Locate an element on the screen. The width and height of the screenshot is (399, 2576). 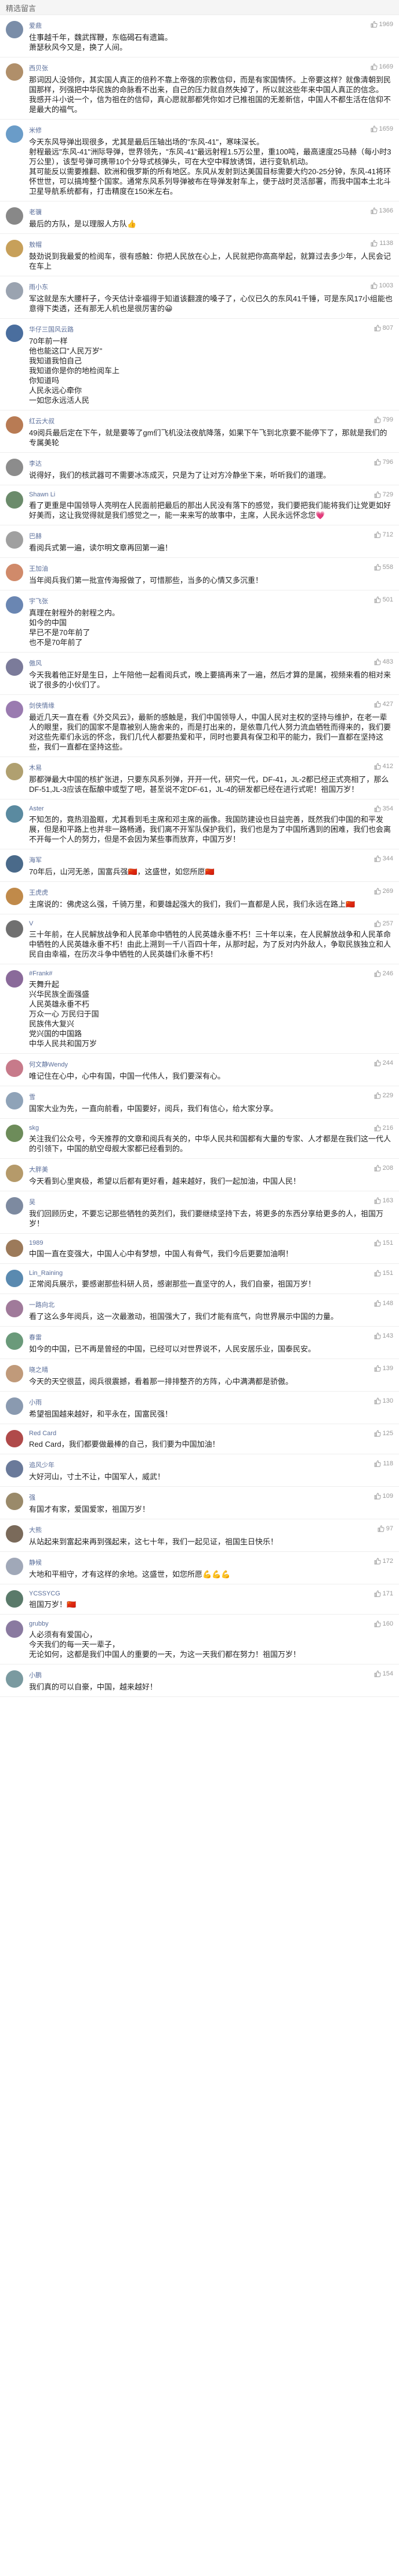
like-button: 354 is located at coordinates (383, 808).